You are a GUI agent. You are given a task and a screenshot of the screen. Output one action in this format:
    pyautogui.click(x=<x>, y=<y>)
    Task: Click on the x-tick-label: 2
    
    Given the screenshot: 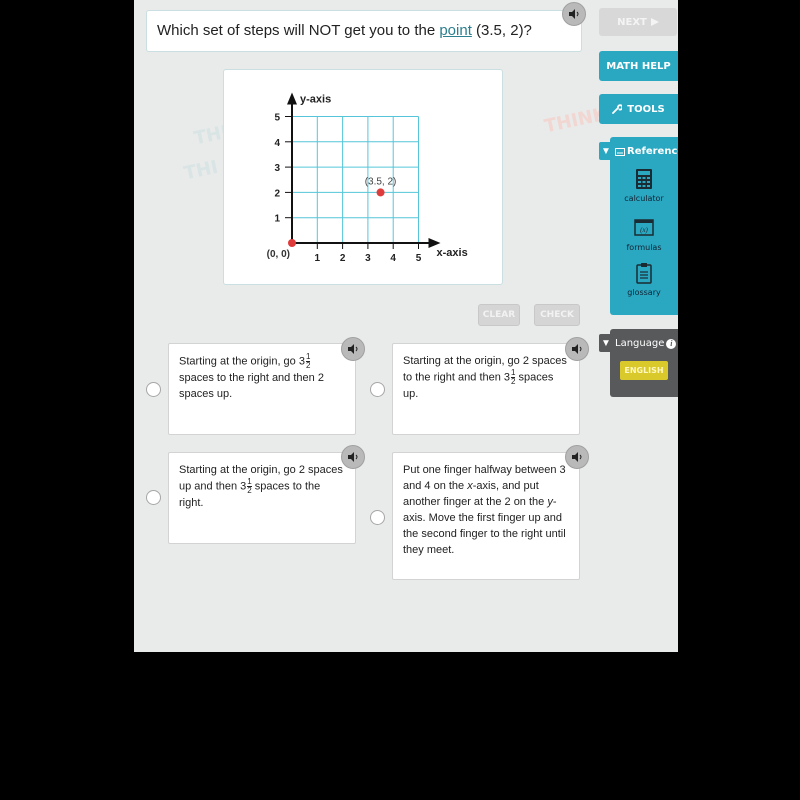 What is the action you would take?
    pyautogui.click(x=343, y=258)
    